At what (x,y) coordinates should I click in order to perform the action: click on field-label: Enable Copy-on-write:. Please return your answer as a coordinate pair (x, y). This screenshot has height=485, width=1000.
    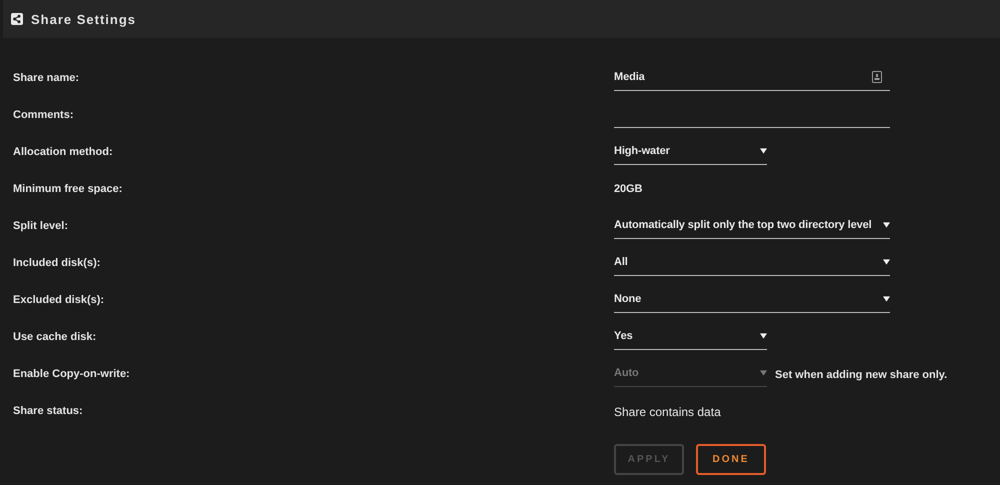
    Looking at the image, I should click on (72, 374).